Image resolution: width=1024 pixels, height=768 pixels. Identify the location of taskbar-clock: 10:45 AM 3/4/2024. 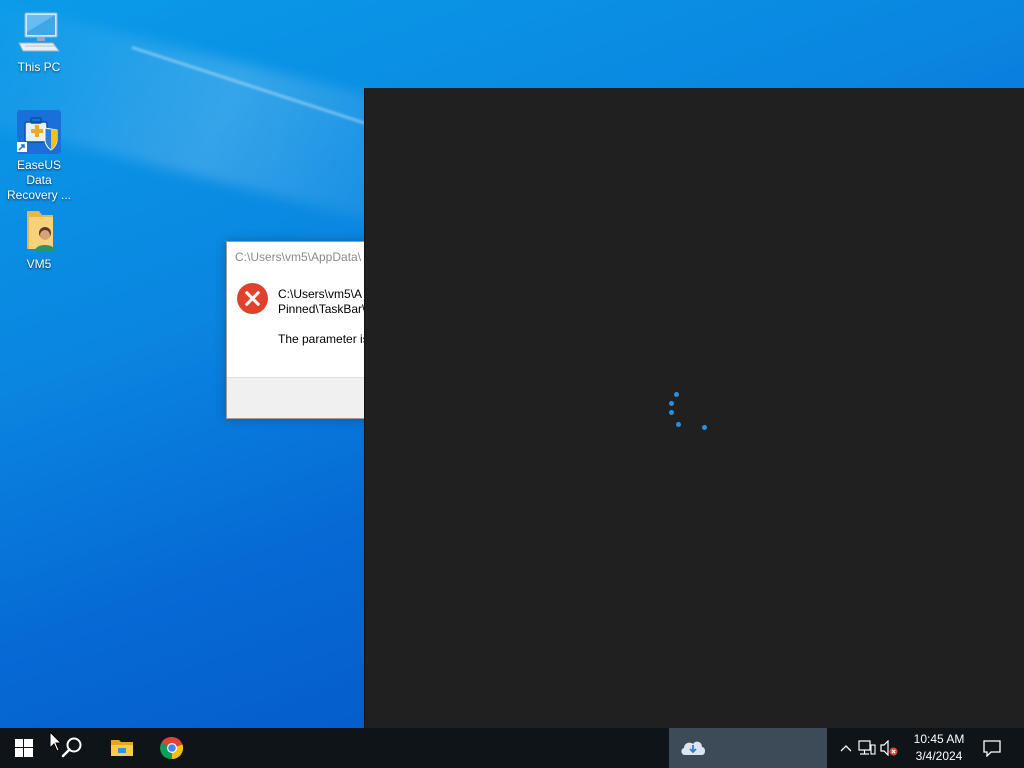
(939, 748).